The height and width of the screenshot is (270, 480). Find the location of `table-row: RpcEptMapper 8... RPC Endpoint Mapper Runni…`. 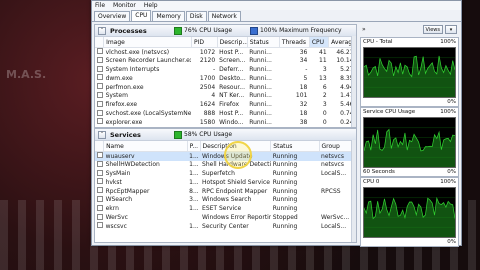

table-row: RpcEptMapper 8... RPC Endpoint Mapper Runni… is located at coordinates (225, 191).